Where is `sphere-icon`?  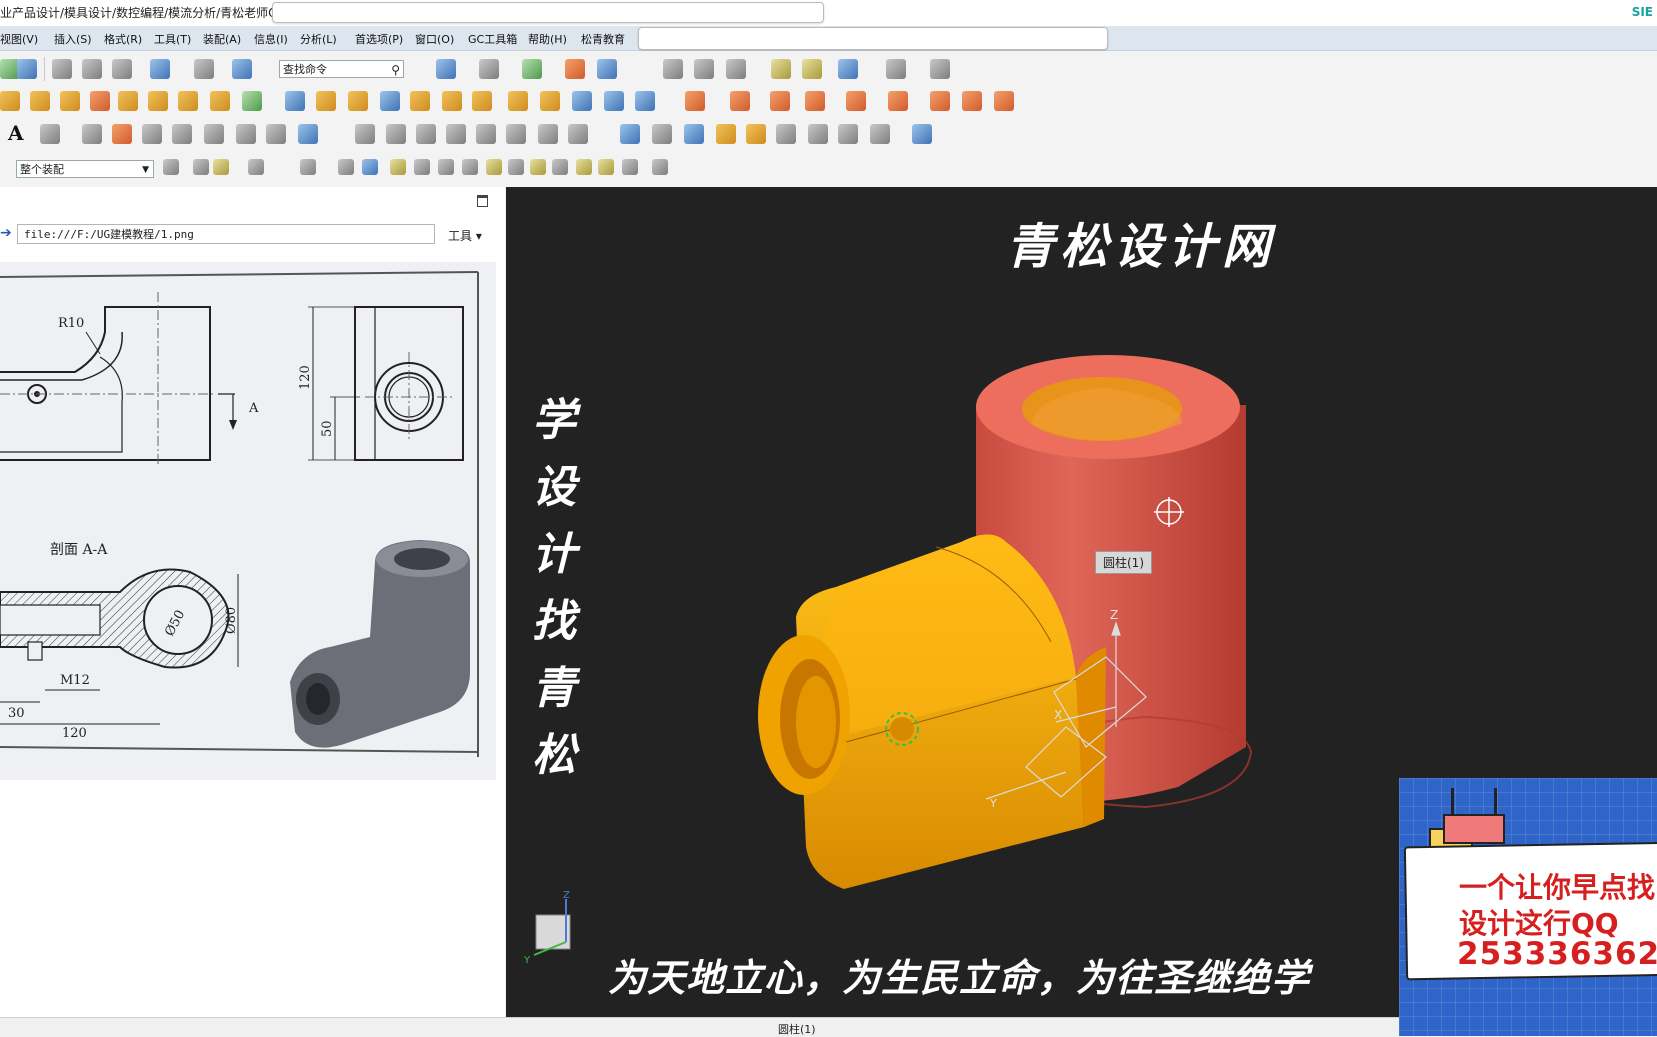
sphere-icon is located at coordinates (532, 69).